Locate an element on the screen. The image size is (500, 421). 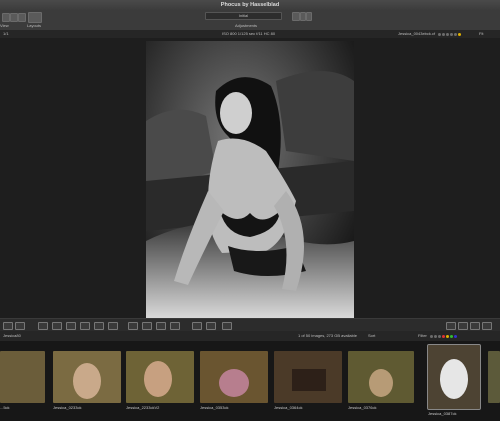
layouts-label: Layouts is located at coordinates (34, 25).